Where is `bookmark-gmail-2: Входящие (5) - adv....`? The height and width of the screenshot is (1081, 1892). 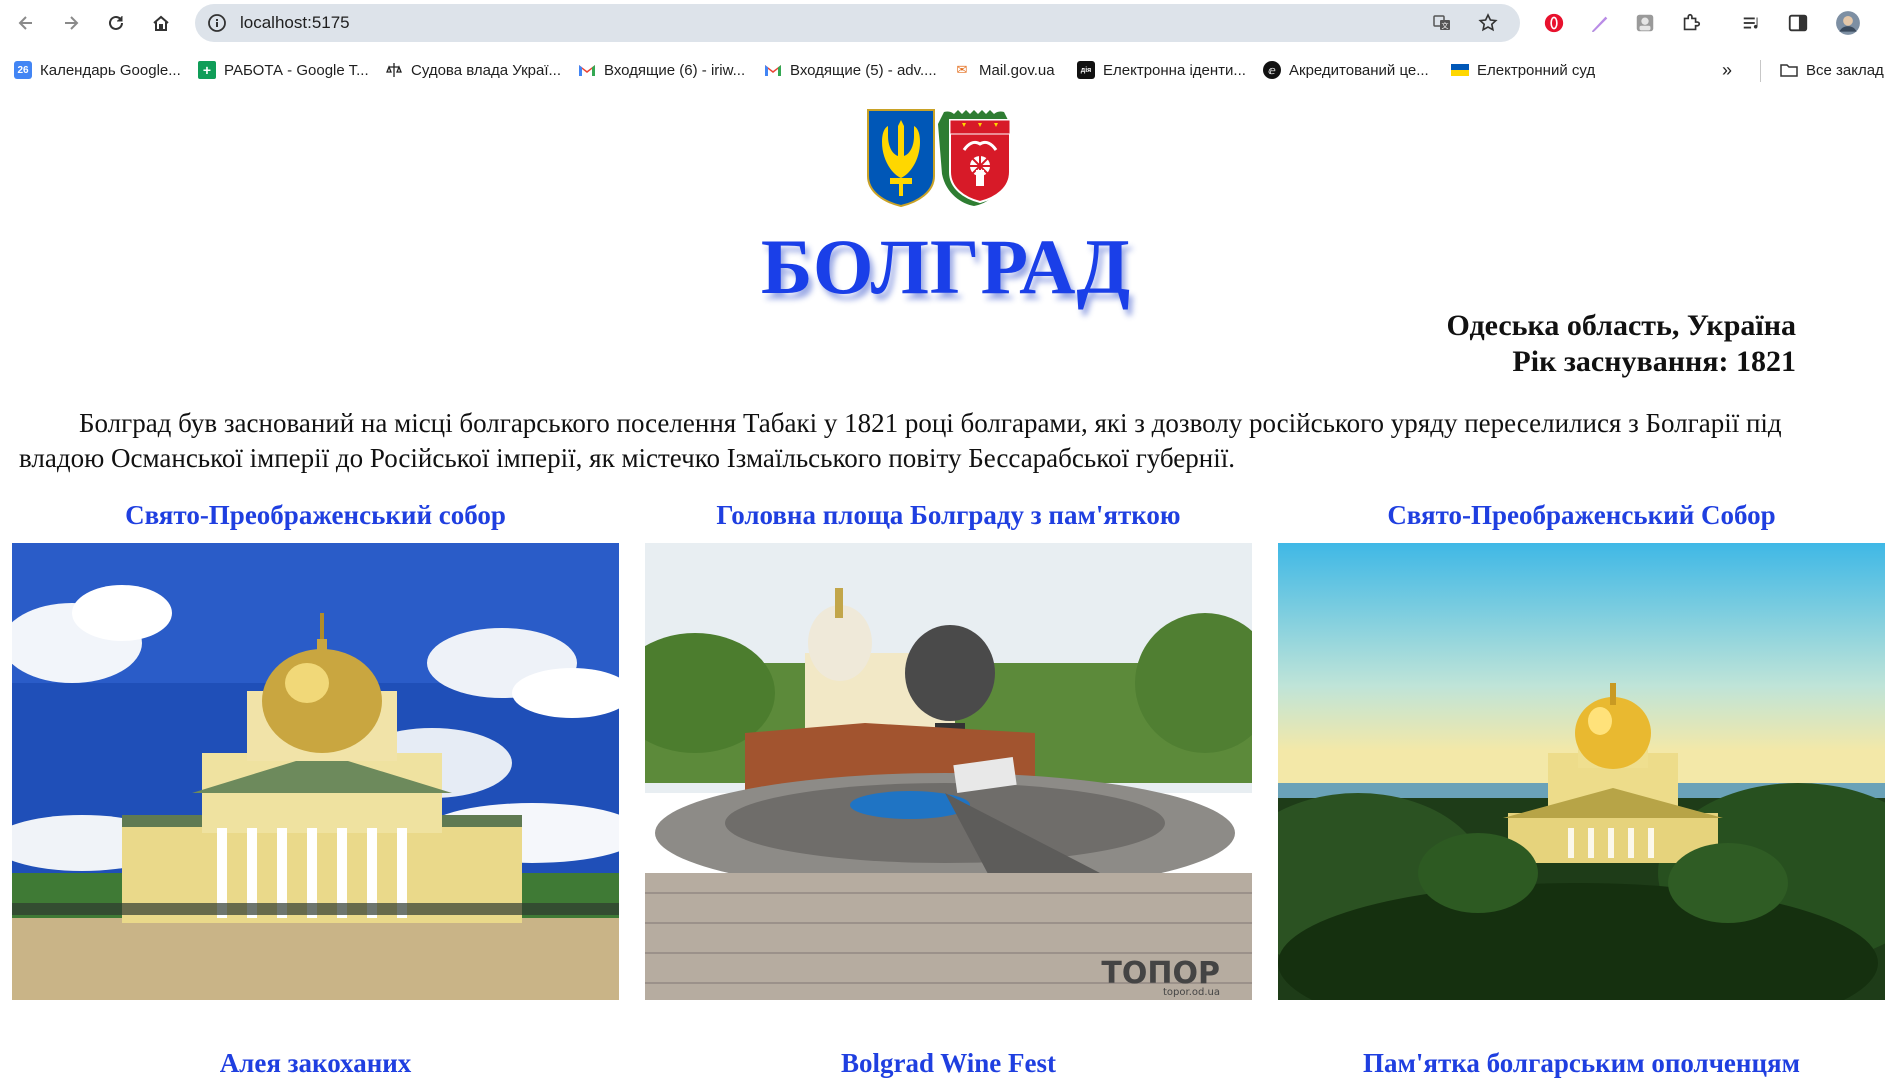
bookmark-gmail-2: Входящие (5) - adv.... is located at coordinates (850, 70).